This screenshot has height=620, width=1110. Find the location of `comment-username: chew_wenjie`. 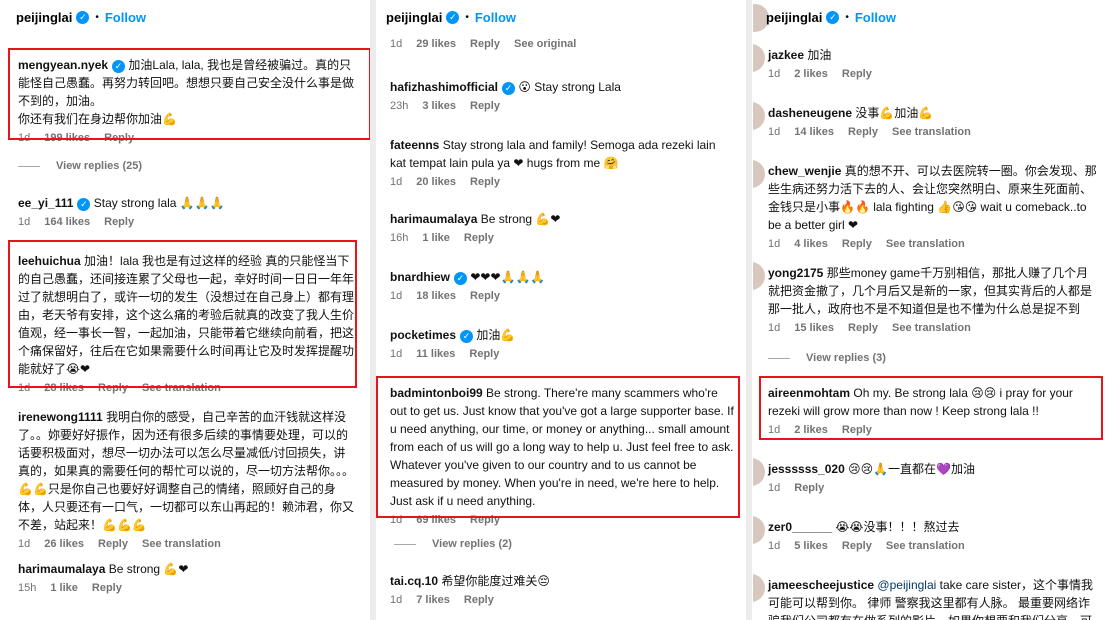

comment-username: chew_wenjie is located at coordinates (804, 171).